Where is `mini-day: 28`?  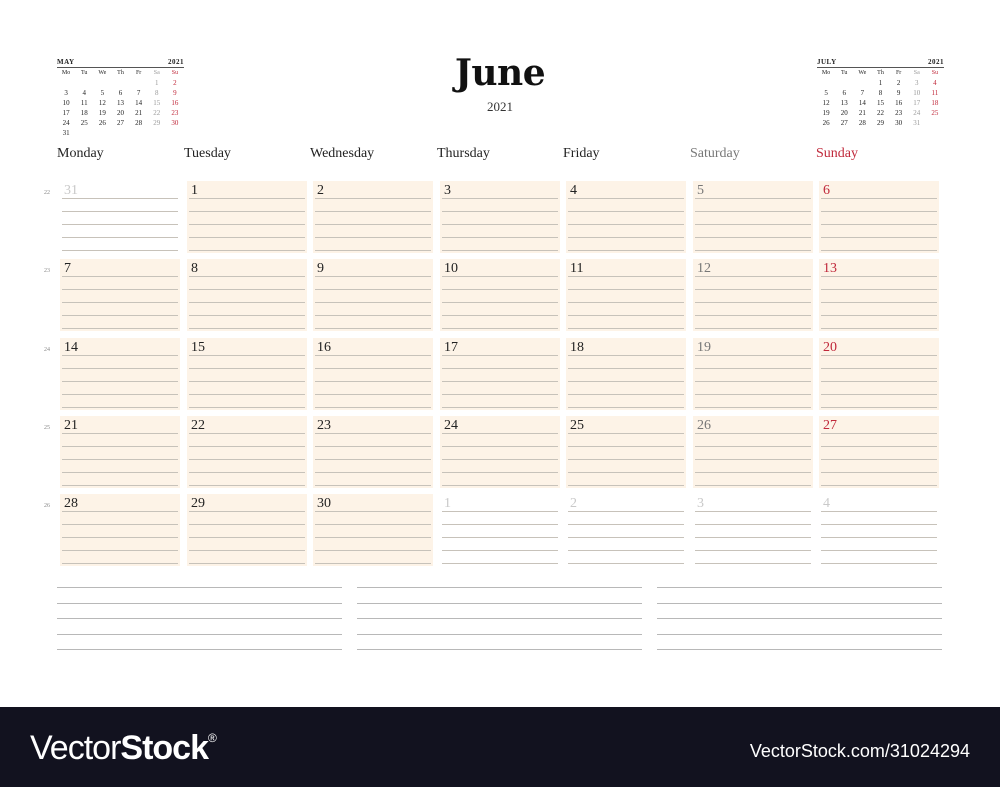 mini-day: 28 is located at coordinates (862, 123).